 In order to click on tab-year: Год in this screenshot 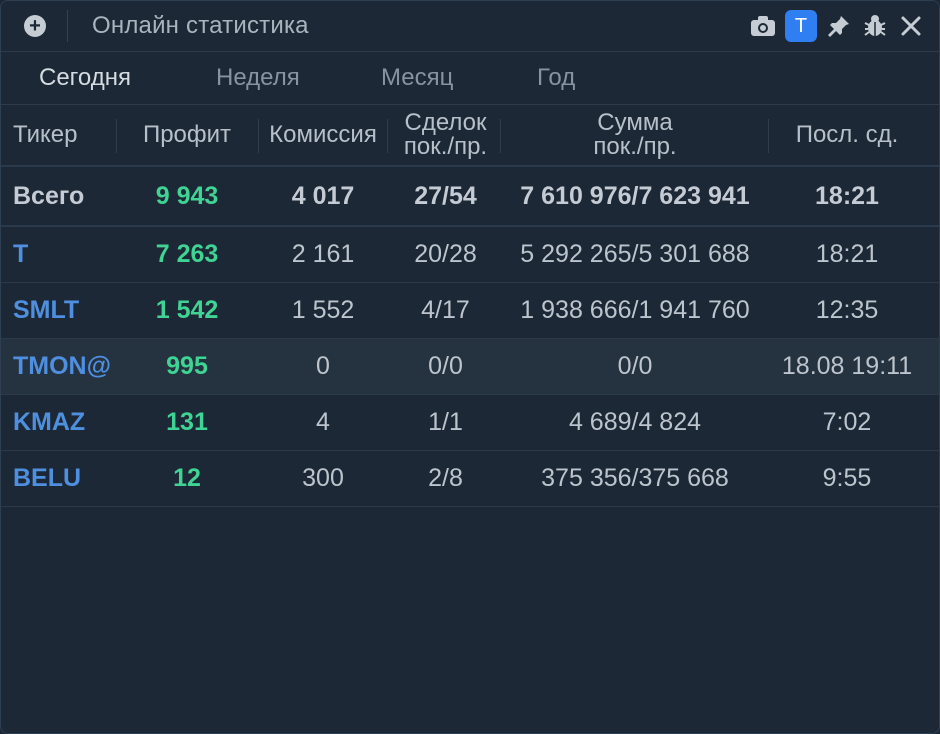, I will do `click(556, 78)`.